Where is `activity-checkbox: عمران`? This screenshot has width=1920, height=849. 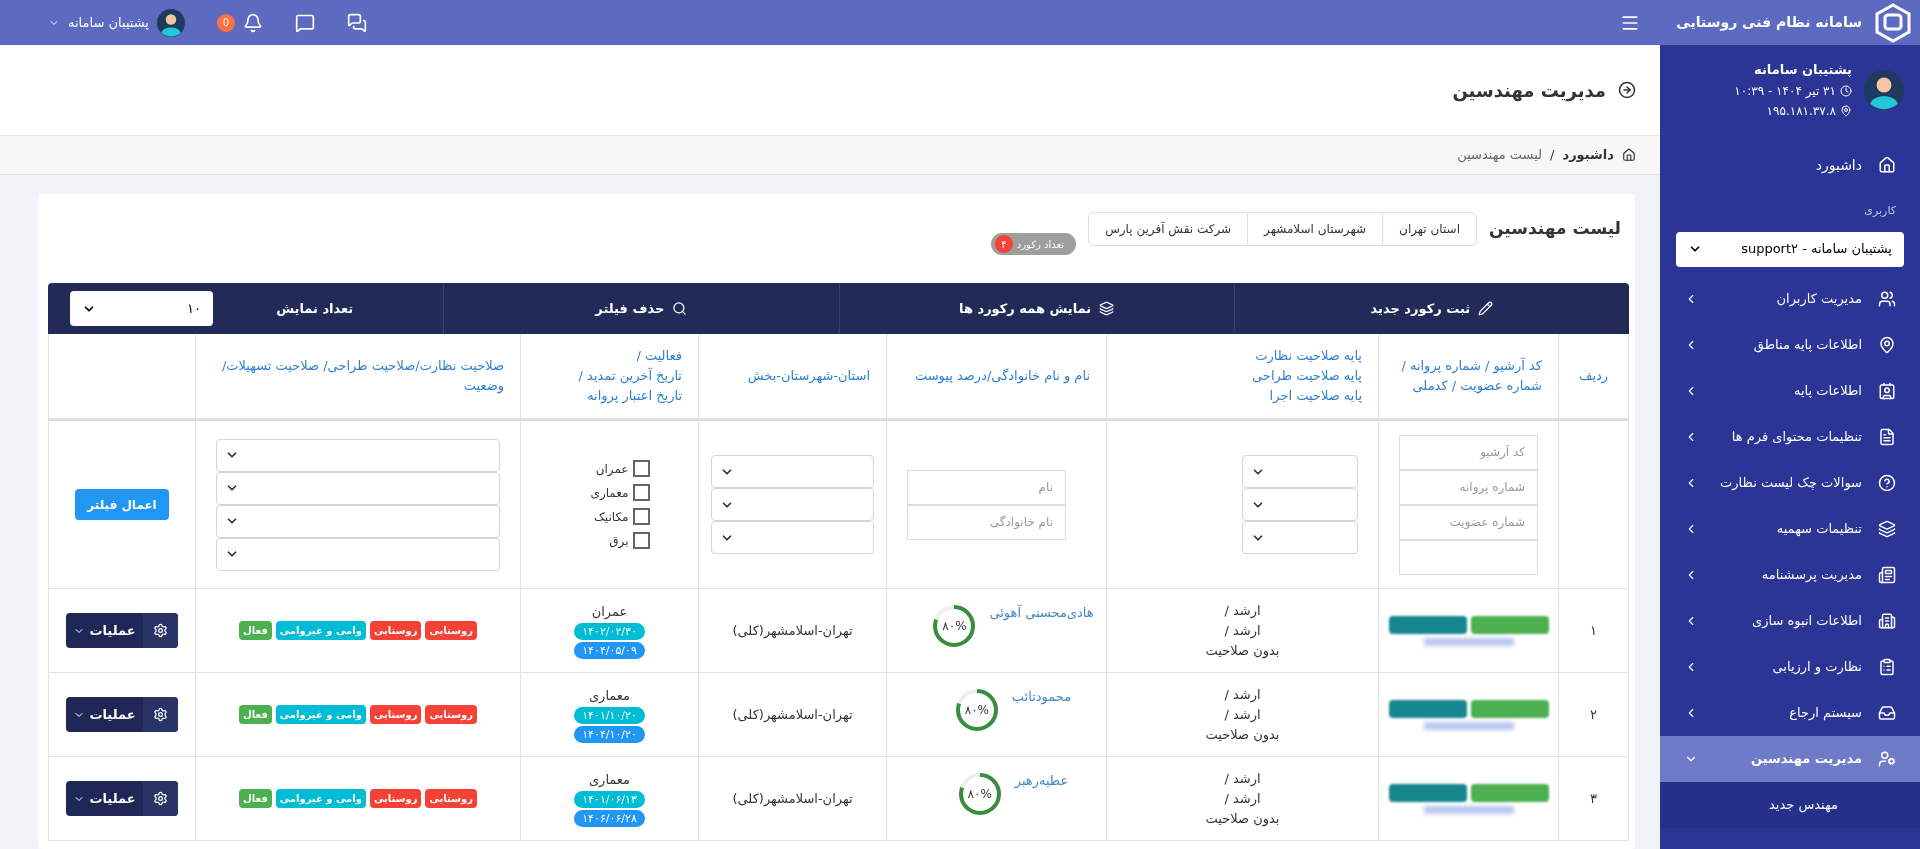 activity-checkbox: عمران is located at coordinates (609, 468).